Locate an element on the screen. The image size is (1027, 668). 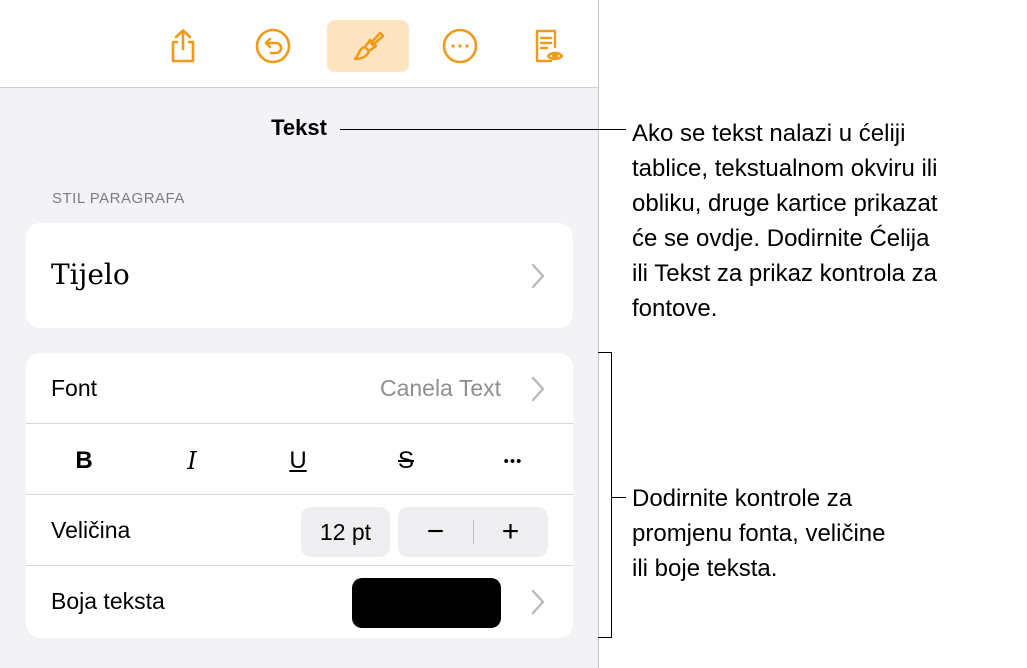
font-label: Font is located at coordinates (74, 388).